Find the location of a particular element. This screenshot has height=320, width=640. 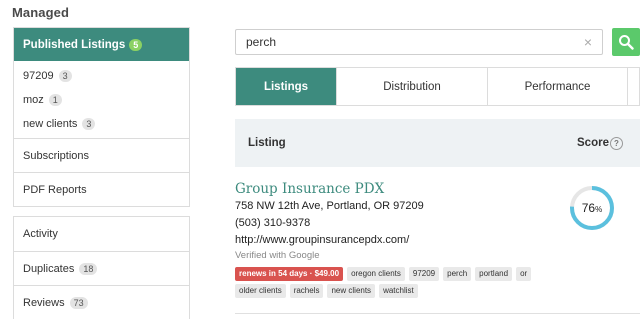

filter-item-moz: moz 1 is located at coordinates (101, 100).